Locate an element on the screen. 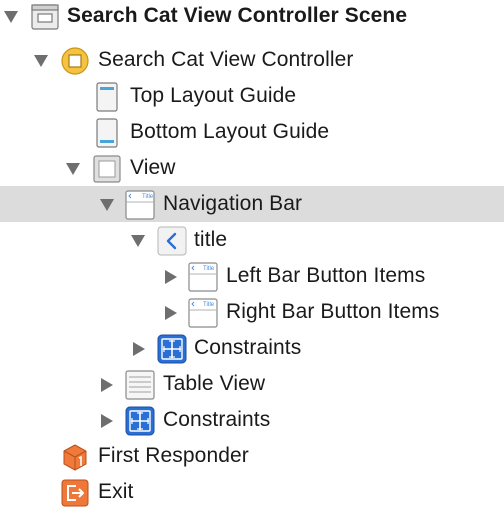 The width and height of the screenshot is (504, 514). view-icon is located at coordinates (107, 169).